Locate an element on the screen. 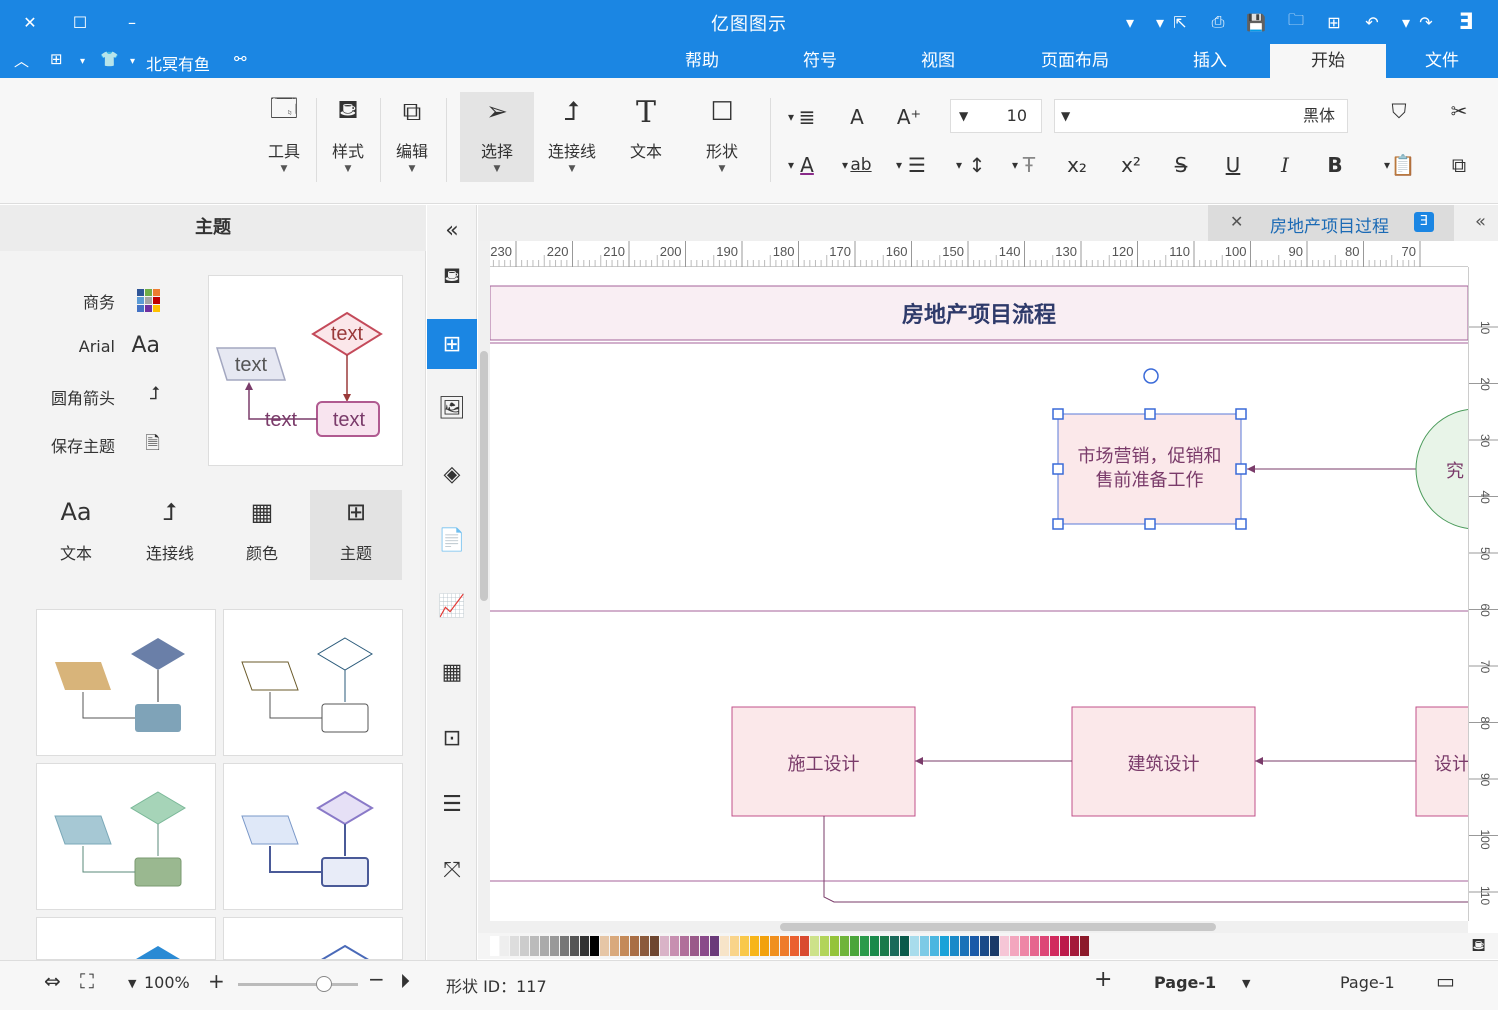 The image size is (1498, 1010). font-size-dropdown-icon: ▼ is located at coordinates (963, 116).